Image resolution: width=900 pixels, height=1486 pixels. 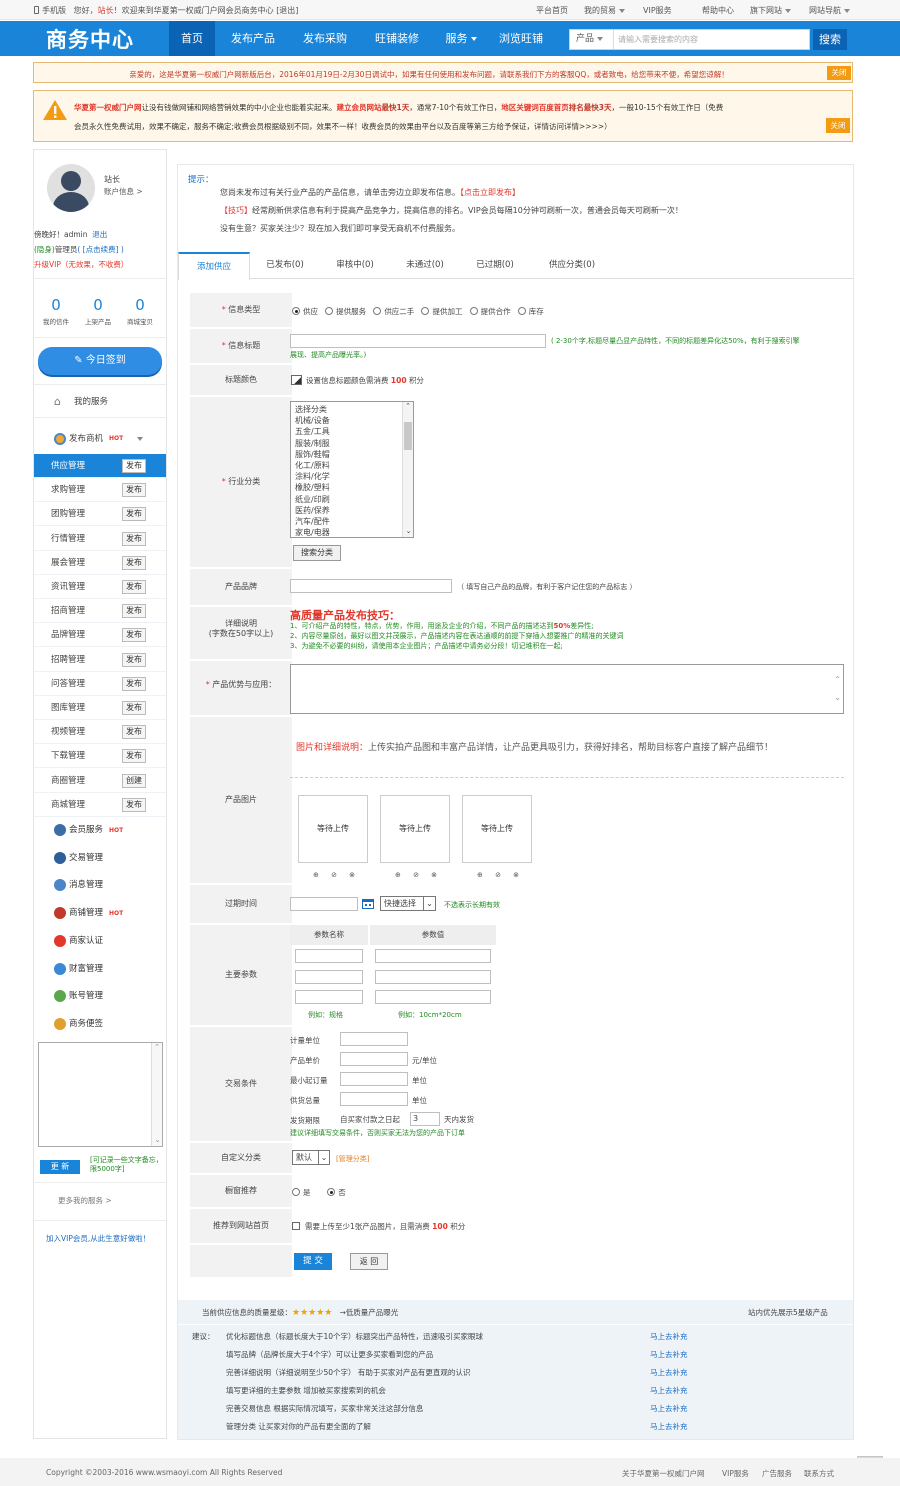 What do you see at coordinates (214, 266) in the screenshot?
I see `tab-add-supply: 添加供应` at bounding box center [214, 266].